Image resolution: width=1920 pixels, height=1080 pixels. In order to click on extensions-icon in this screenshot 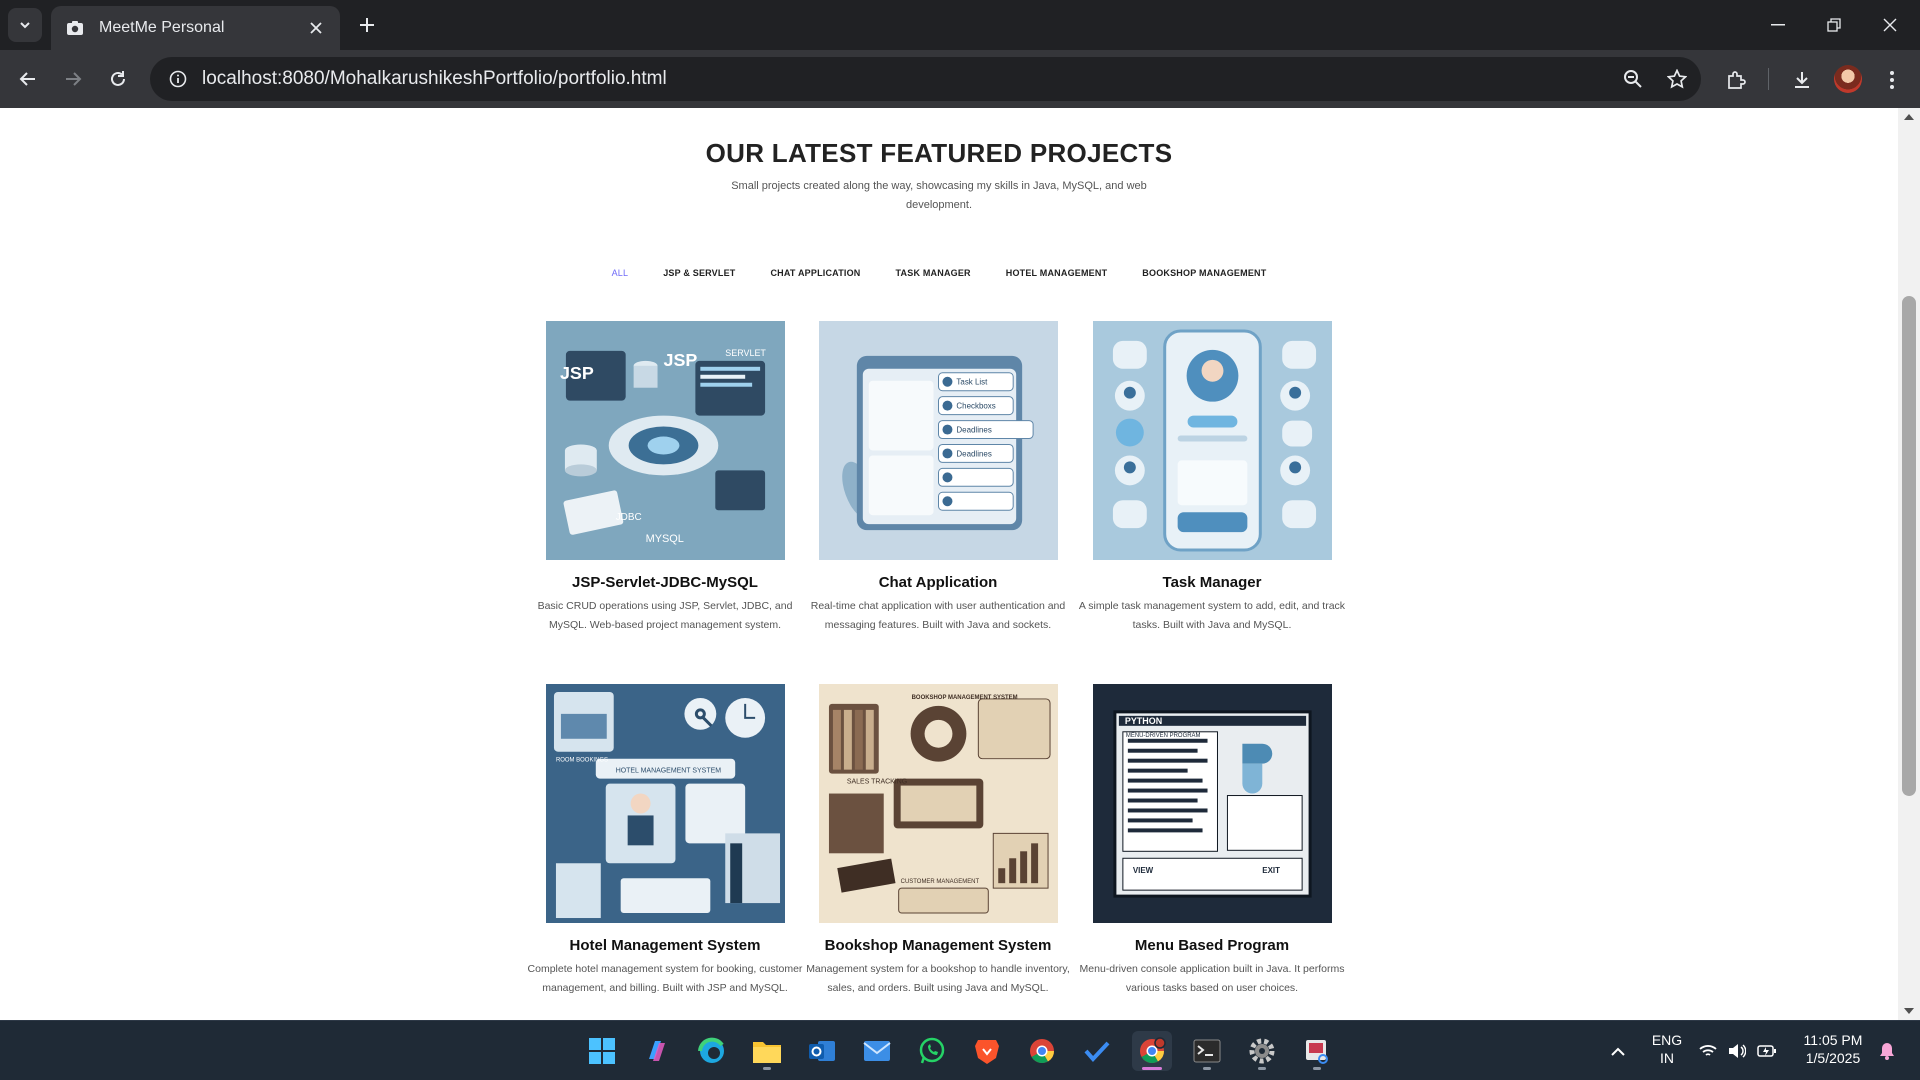, I will do `click(1736, 80)`.